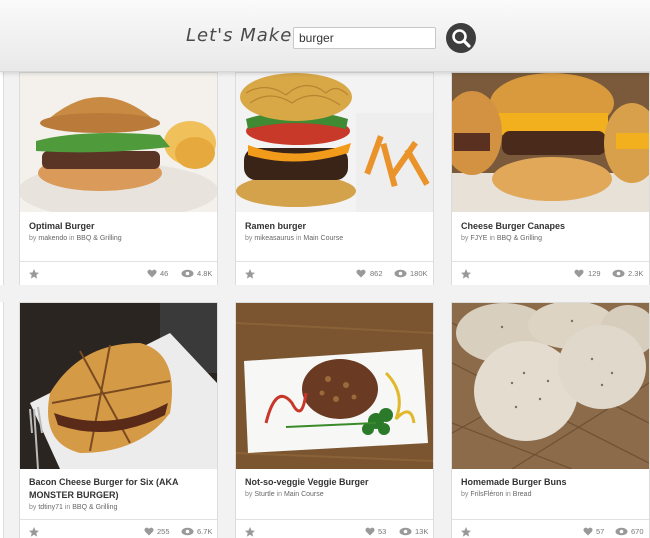 The height and width of the screenshot is (538, 650). I want to click on likes-count: 862, so click(376, 273).